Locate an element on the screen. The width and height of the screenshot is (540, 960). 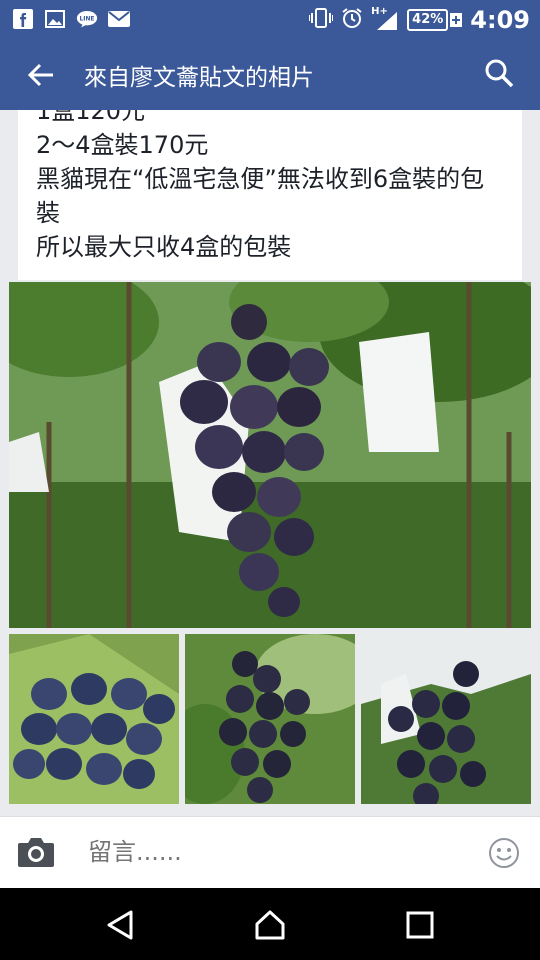
facebook-icon is located at coordinates (23, 19).